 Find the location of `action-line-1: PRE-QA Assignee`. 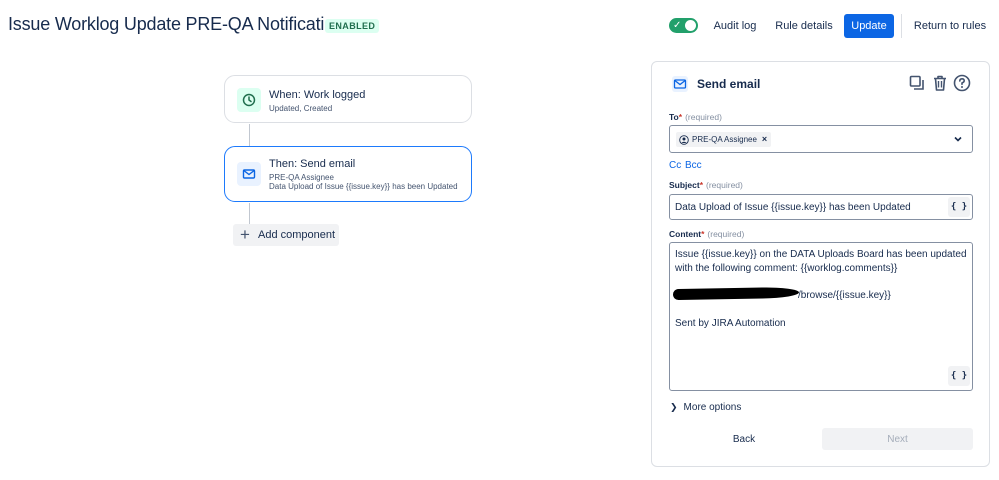

action-line-1: PRE-QA Assignee is located at coordinates (301, 177).